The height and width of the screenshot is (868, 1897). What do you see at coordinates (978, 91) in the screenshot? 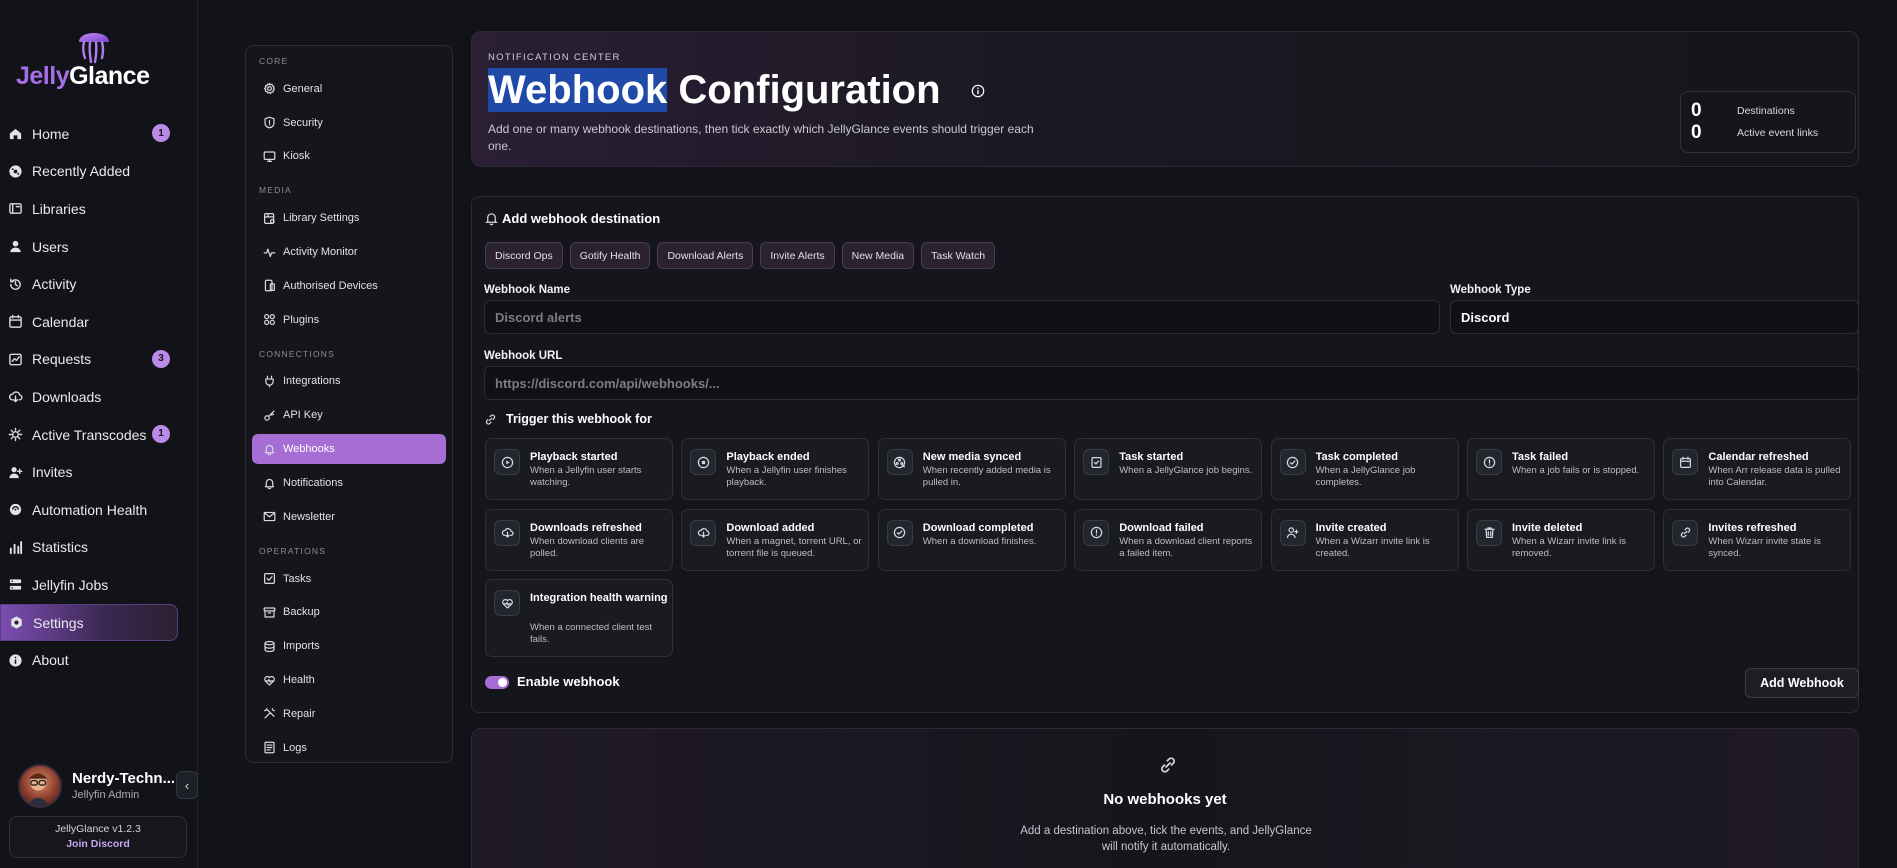
I see `info-icon` at bounding box center [978, 91].